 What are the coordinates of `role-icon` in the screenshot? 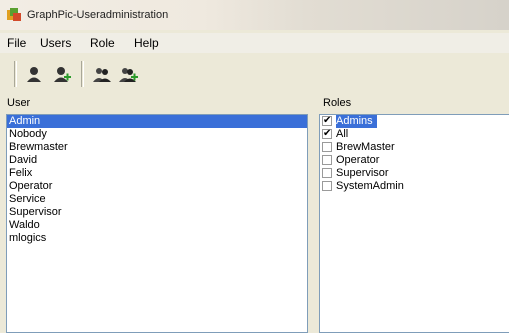 It's located at (102, 74).